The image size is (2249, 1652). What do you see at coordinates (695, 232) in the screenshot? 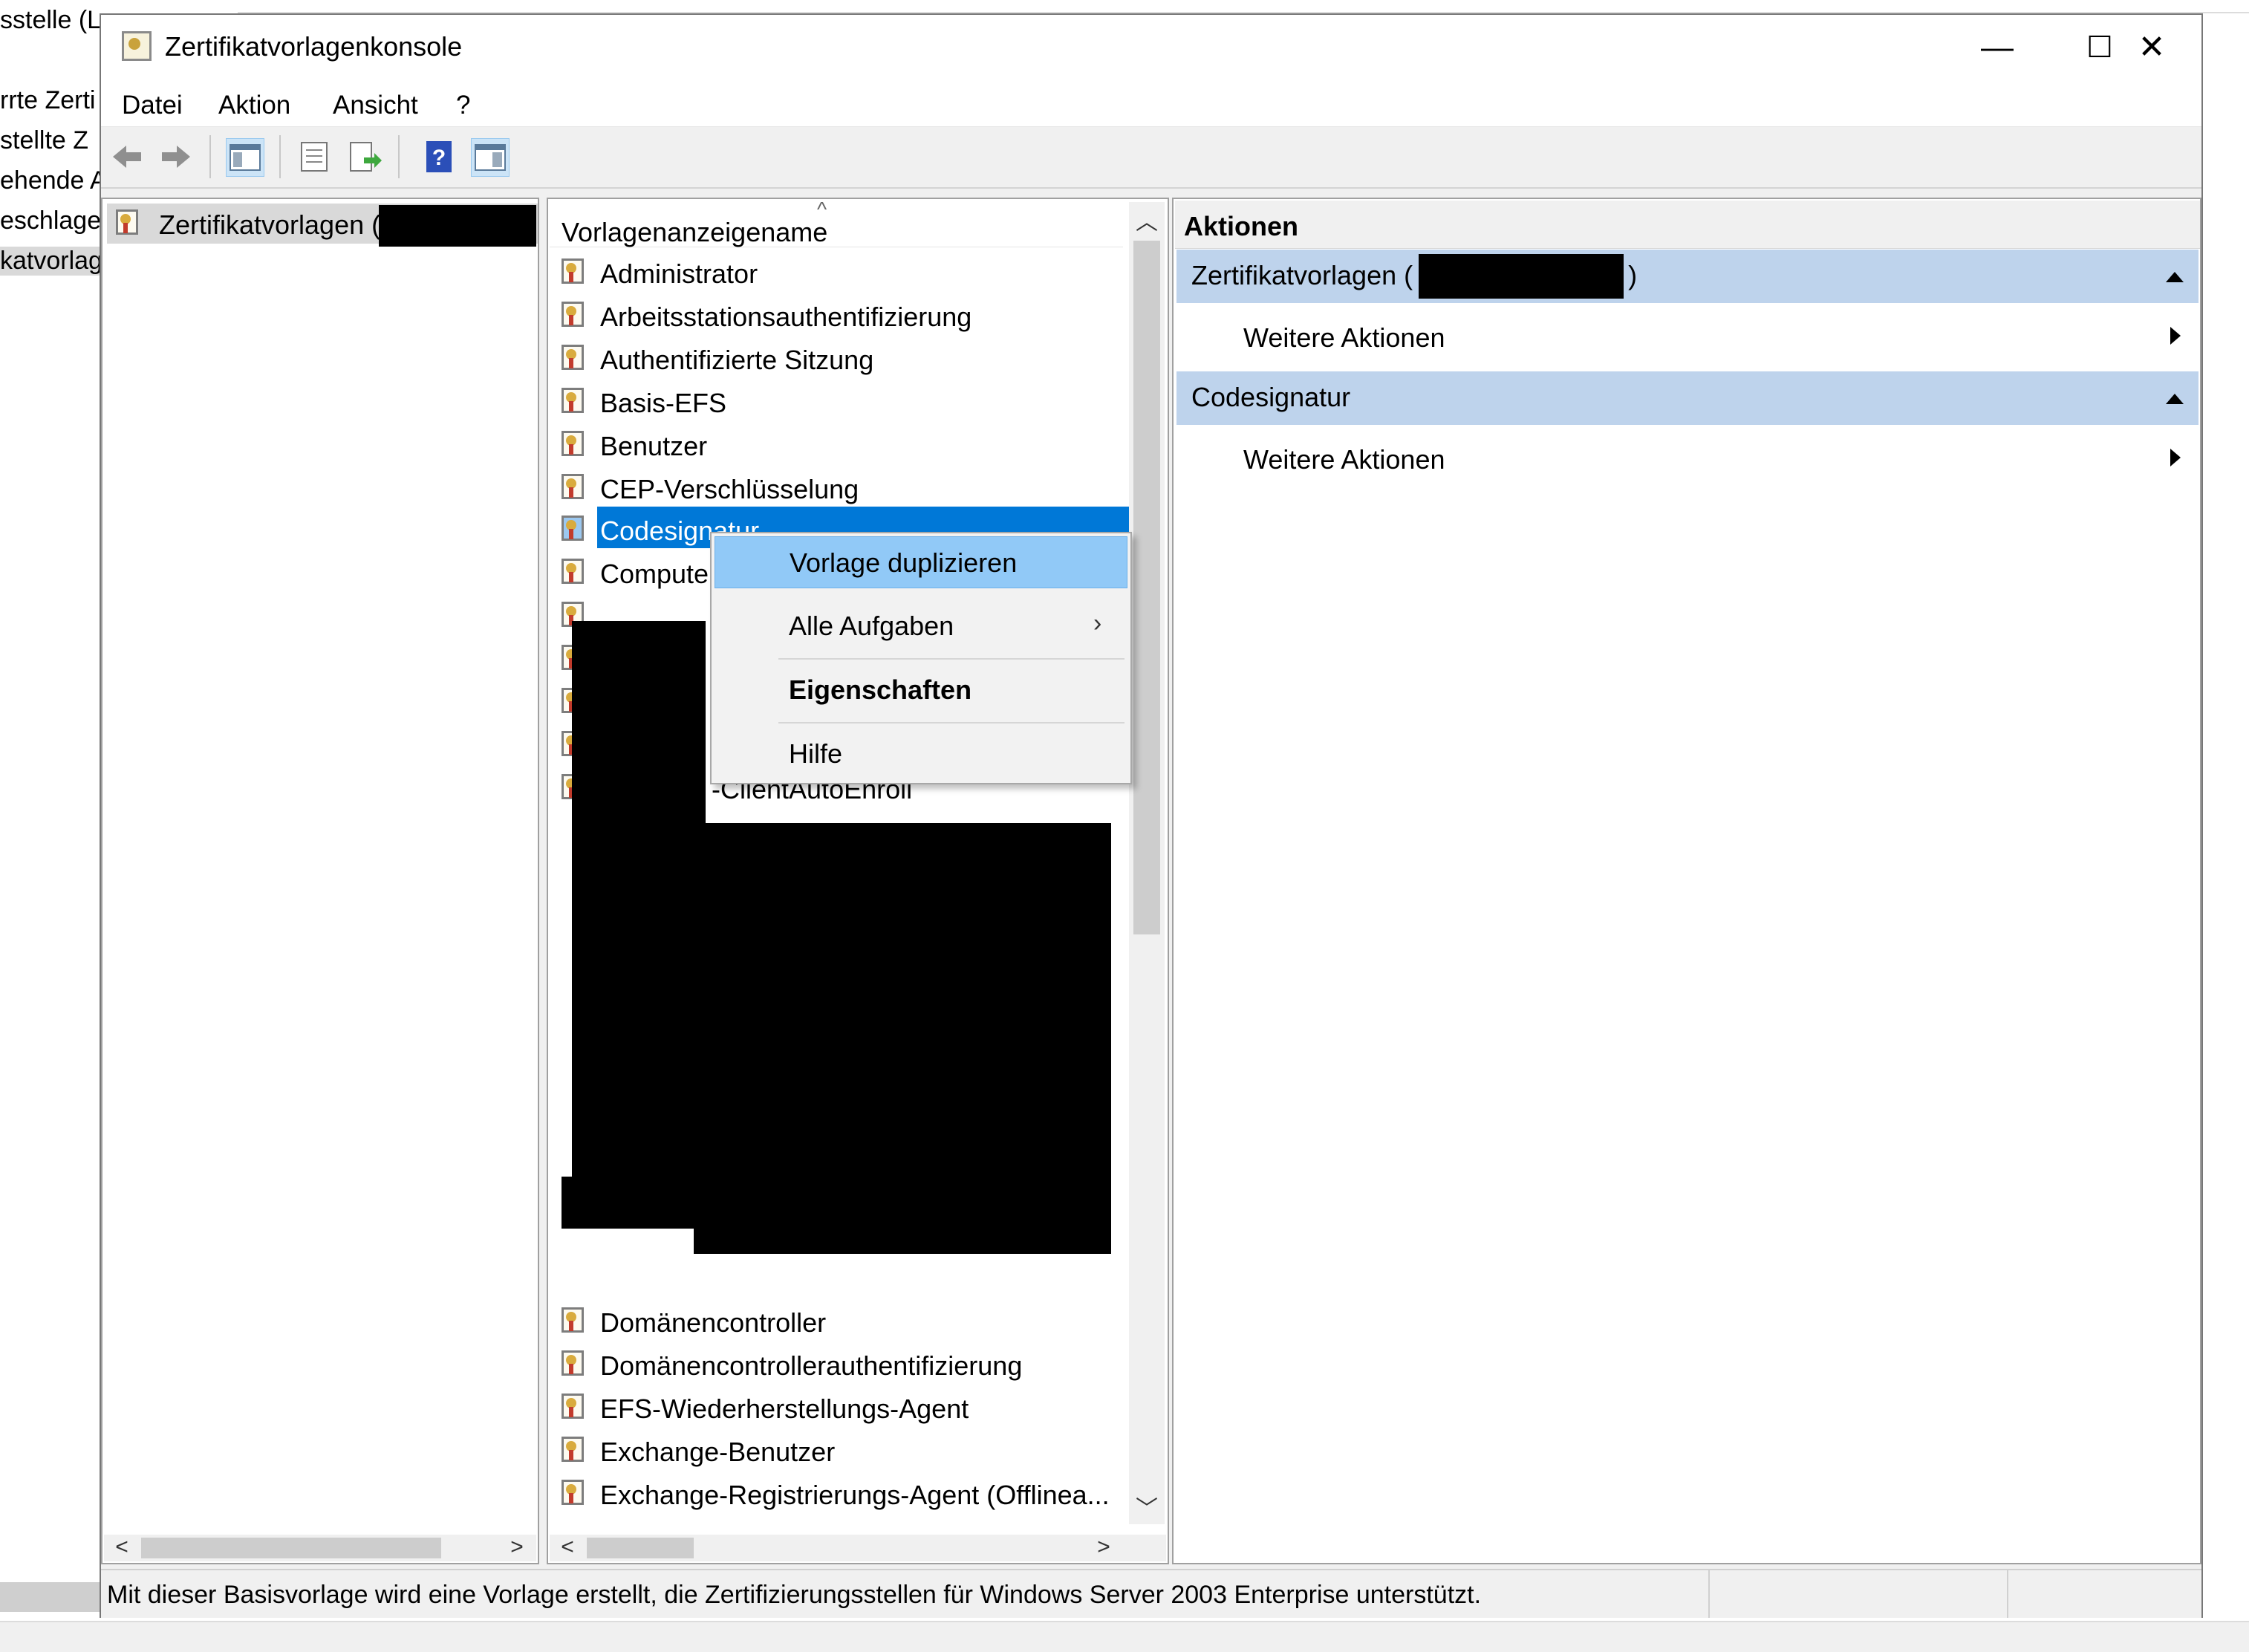
I see `column-header-label: Vorlagenanzeigename` at bounding box center [695, 232].